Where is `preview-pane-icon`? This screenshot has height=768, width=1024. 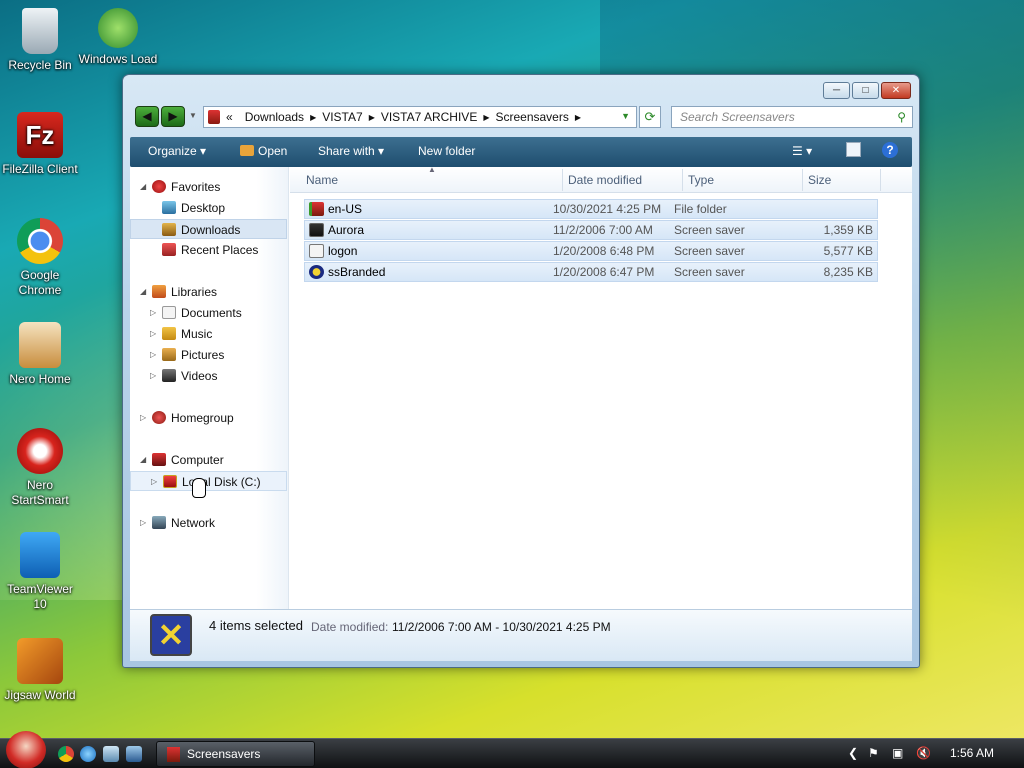 preview-pane-icon is located at coordinates (853, 149).